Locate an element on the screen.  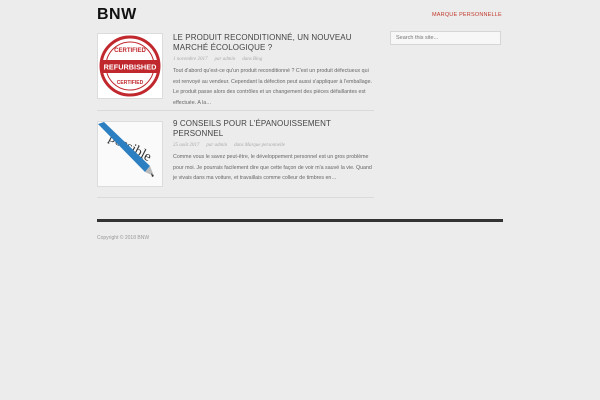
footer-divider is located at coordinates (300, 220).